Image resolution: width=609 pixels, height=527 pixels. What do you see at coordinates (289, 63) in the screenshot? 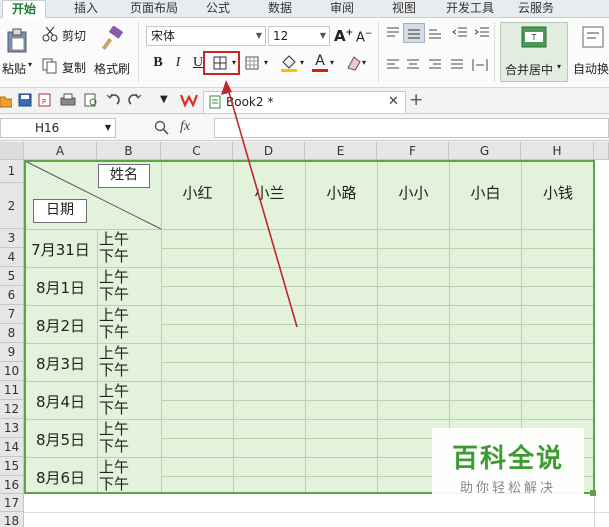
I see `fill-color-icon` at bounding box center [289, 63].